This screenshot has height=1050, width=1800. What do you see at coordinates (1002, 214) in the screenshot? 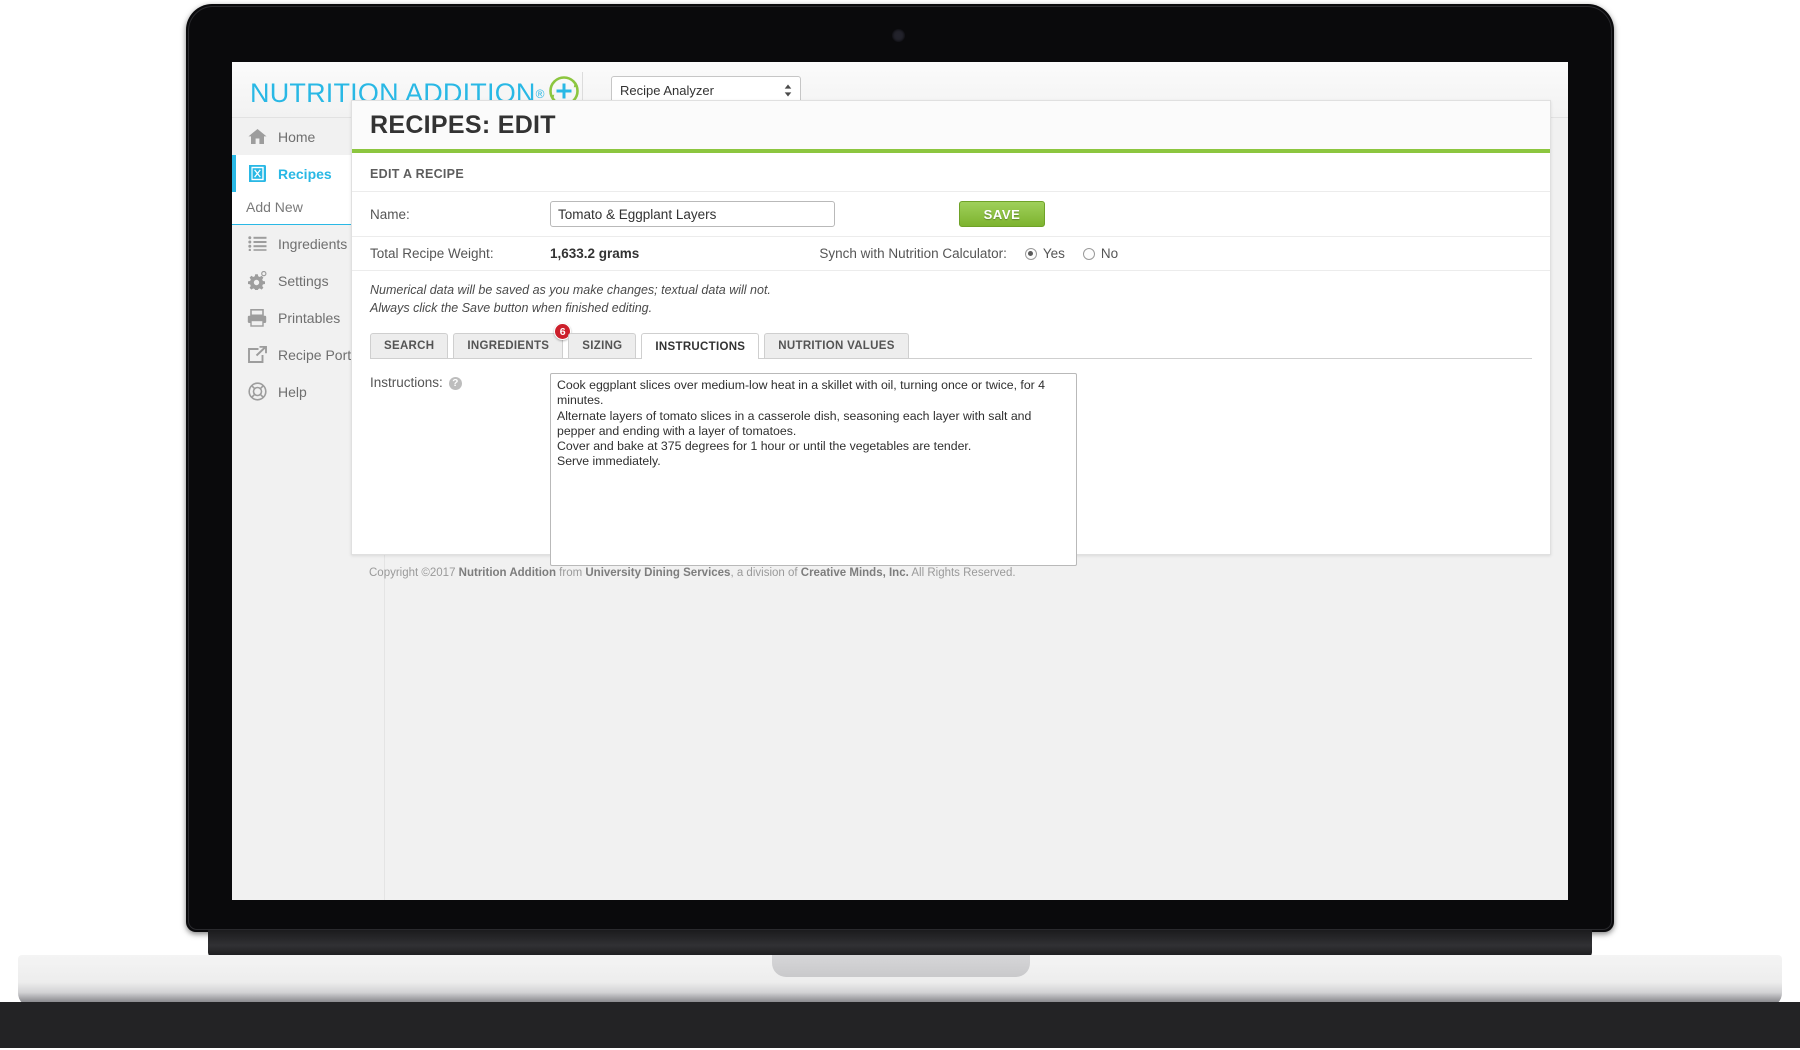
I see `save-button: SAVE` at bounding box center [1002, 214].